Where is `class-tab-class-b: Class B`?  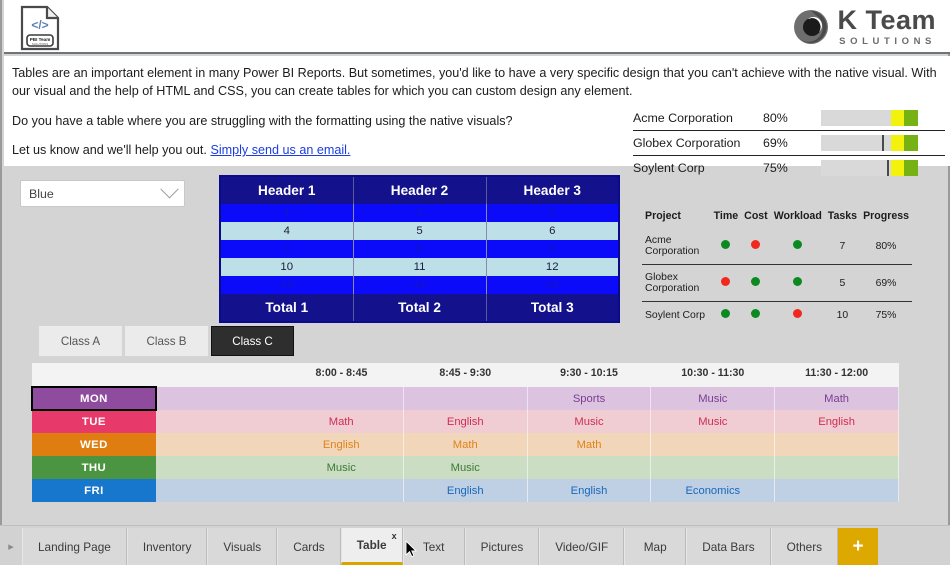
class-tab-class-b: Class B is located at coordinates (166, 341).